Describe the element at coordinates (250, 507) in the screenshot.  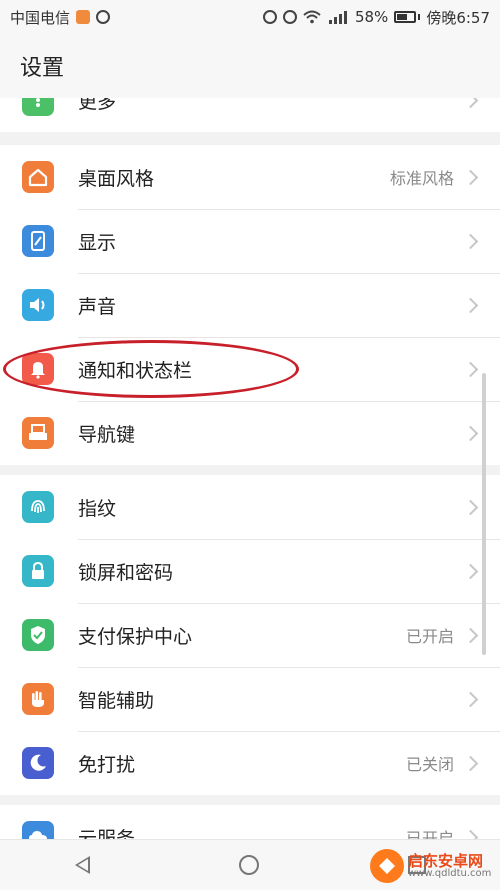
I see `settings-item-fingerprint: 指纹` at that location.